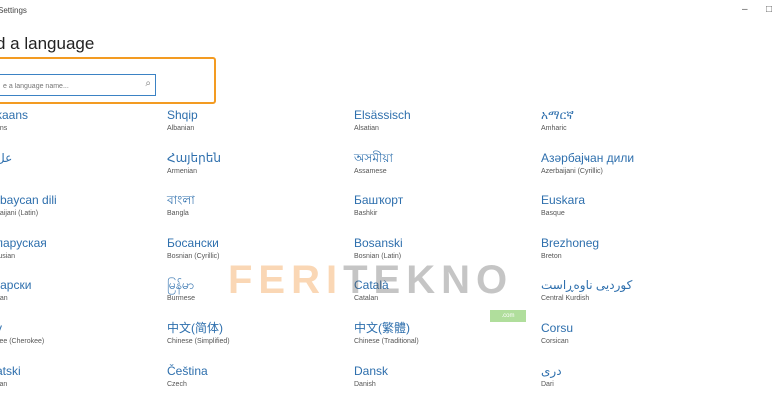 This screenshot has width=780, height=400. I want to click on language-english-name: ans, so click(4, 128).